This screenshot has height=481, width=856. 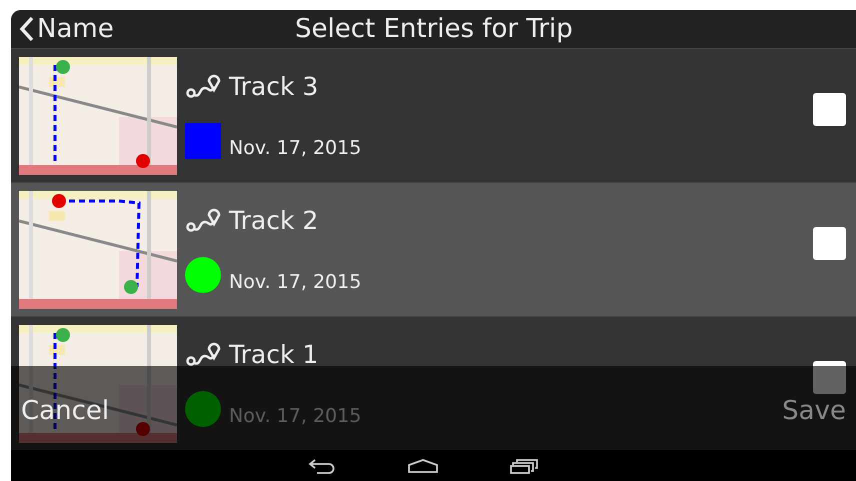 I want to click on back-icon, so click(x=321, y=465).